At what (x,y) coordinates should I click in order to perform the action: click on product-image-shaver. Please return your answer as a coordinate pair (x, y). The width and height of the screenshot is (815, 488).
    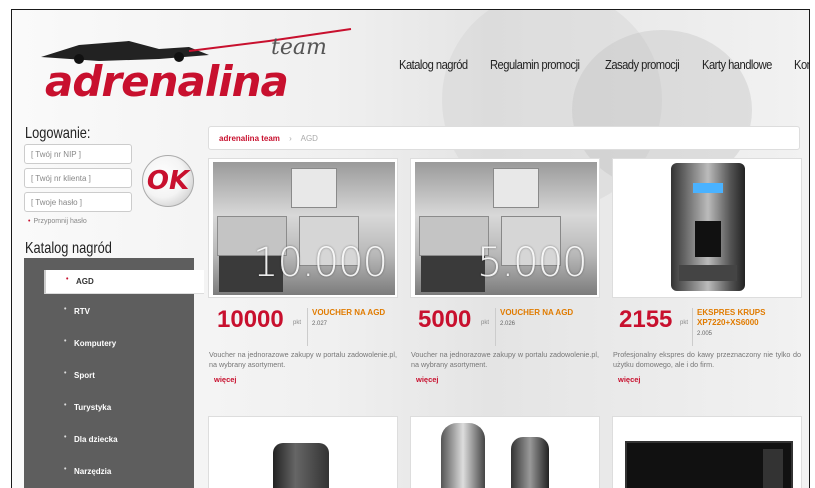
    Looking at the image, I should click on (505, 452).